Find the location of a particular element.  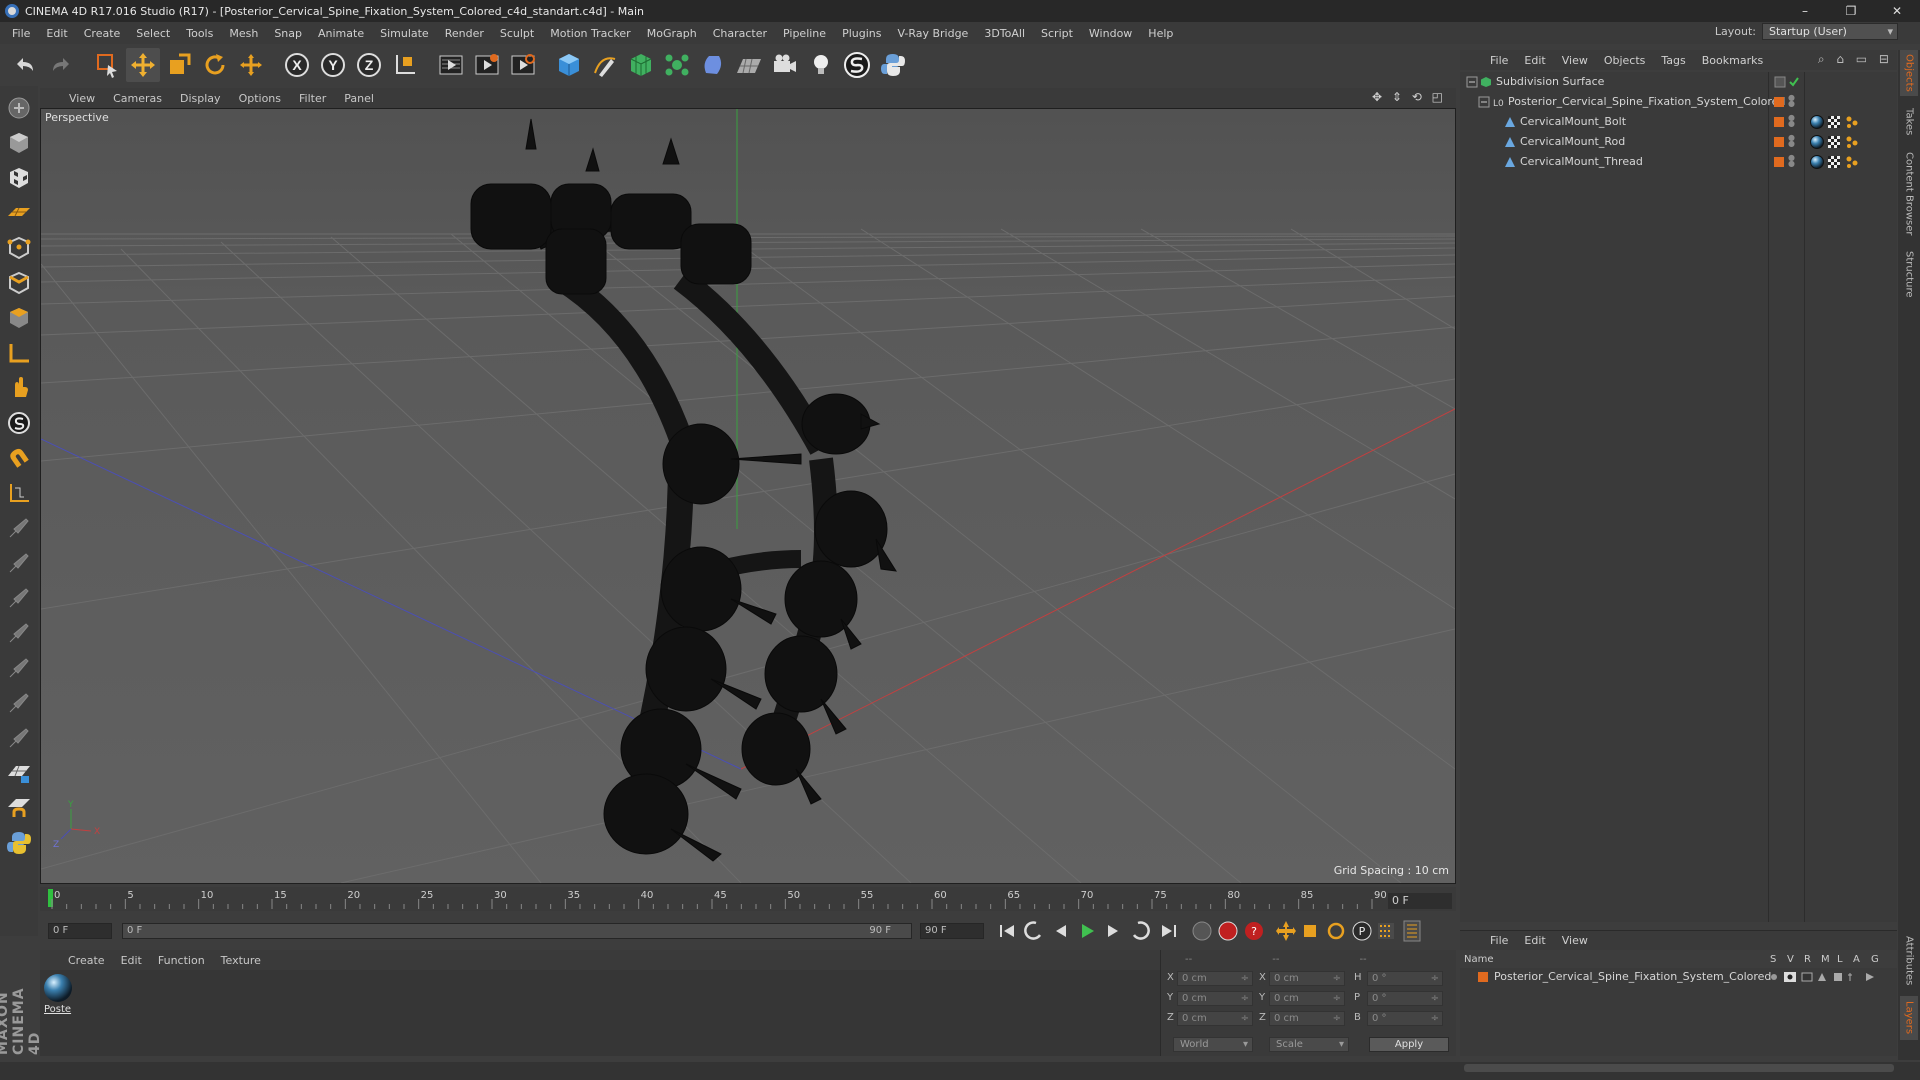

scale-icon is located at coordinates (179, 65).